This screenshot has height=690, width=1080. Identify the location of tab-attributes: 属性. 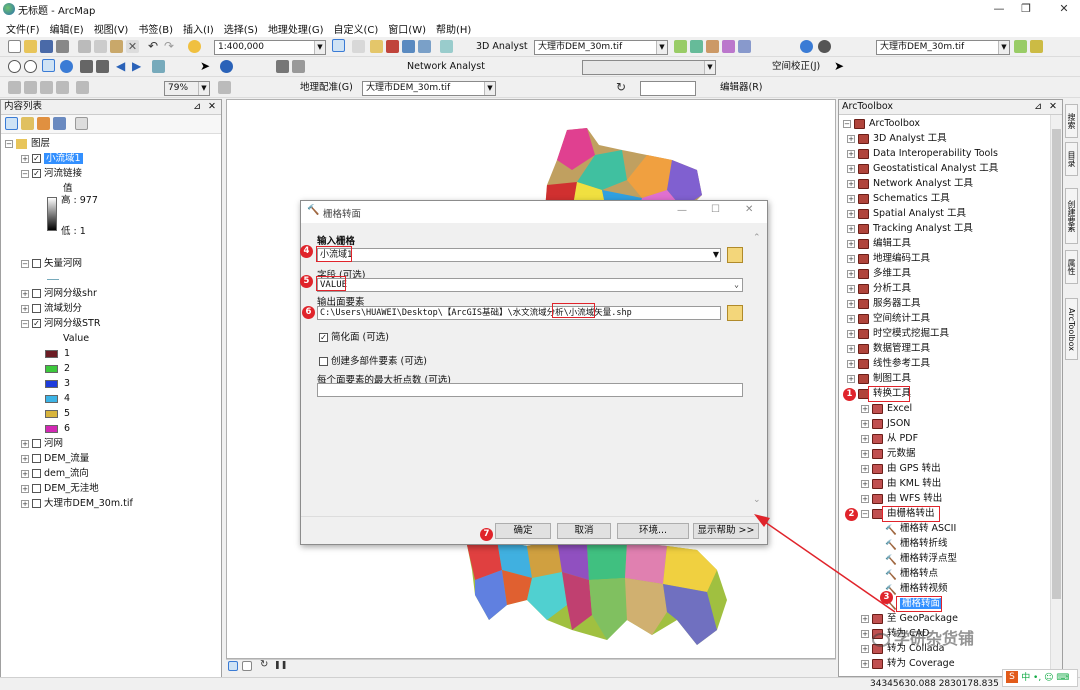
(1071, 267).